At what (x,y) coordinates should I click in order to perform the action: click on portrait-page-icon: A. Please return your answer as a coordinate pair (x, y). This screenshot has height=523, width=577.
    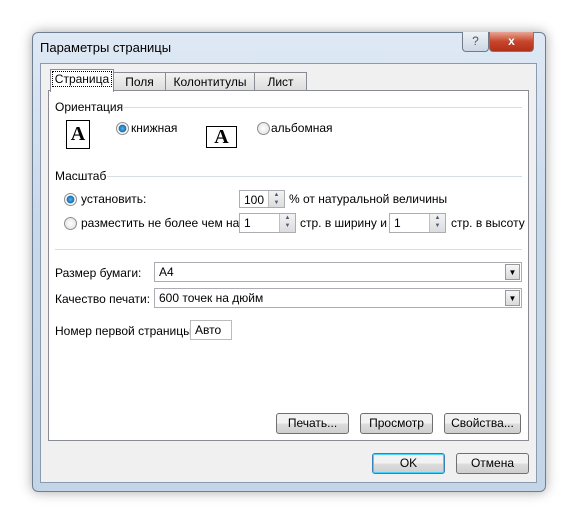
    Looking at the image, I should click on (78, 134).